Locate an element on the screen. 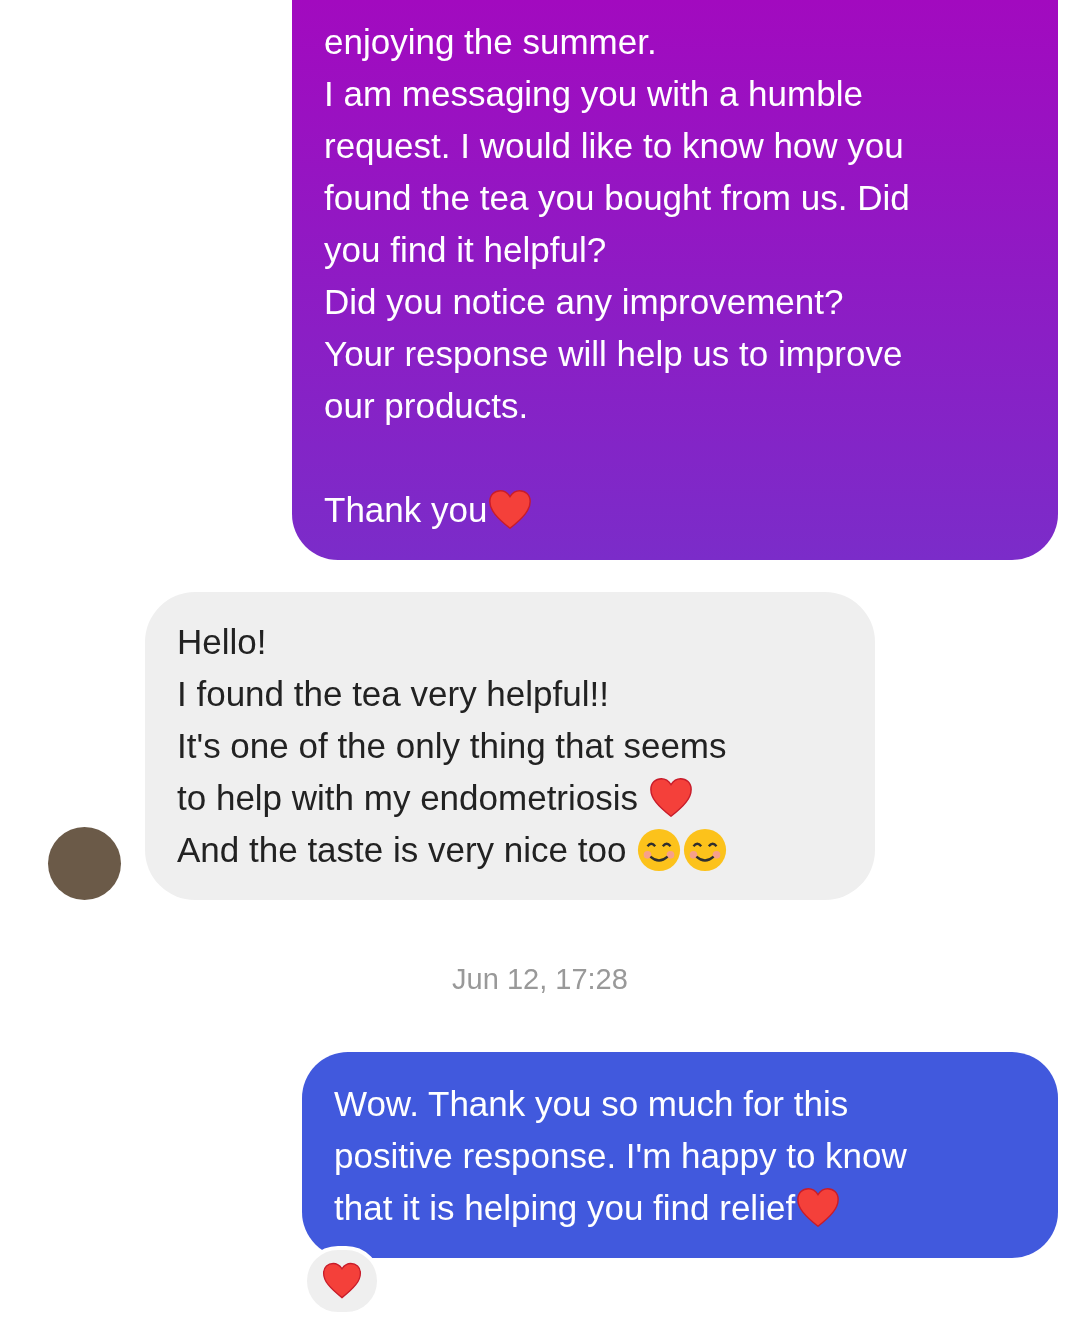  message-text: that it is helping you find relief is located at coordinates (565, 1207).